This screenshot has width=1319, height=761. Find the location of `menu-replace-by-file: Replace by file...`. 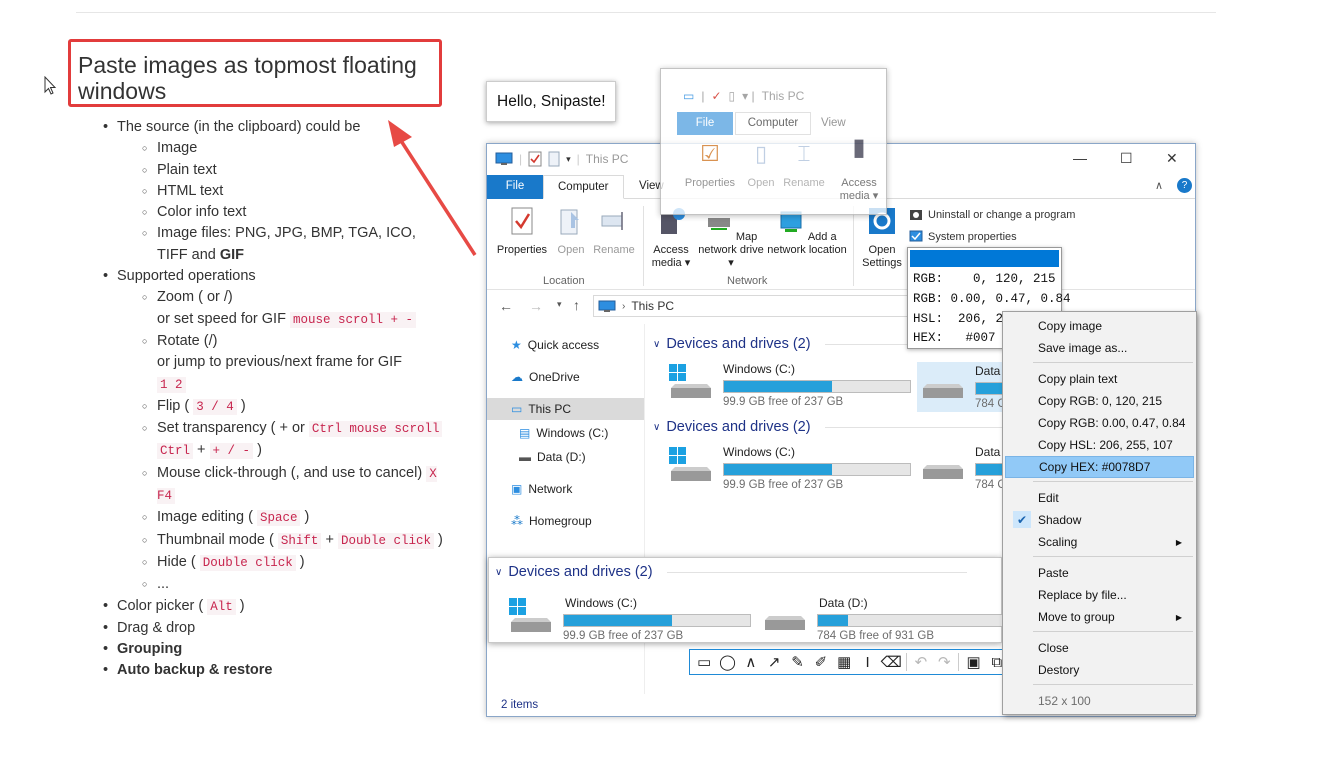

menu-replace-by-file: Replace by file... is located at coordinates (1099, 595).